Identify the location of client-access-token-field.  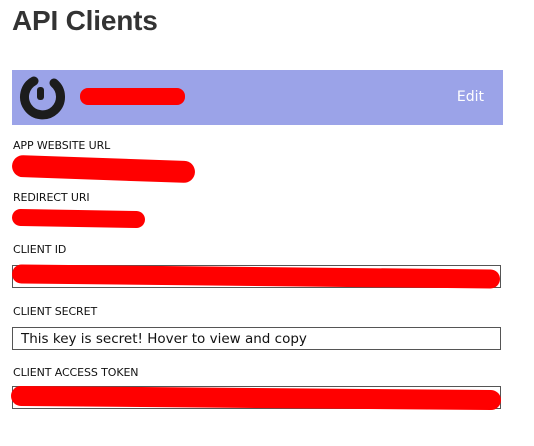
(256, 398).